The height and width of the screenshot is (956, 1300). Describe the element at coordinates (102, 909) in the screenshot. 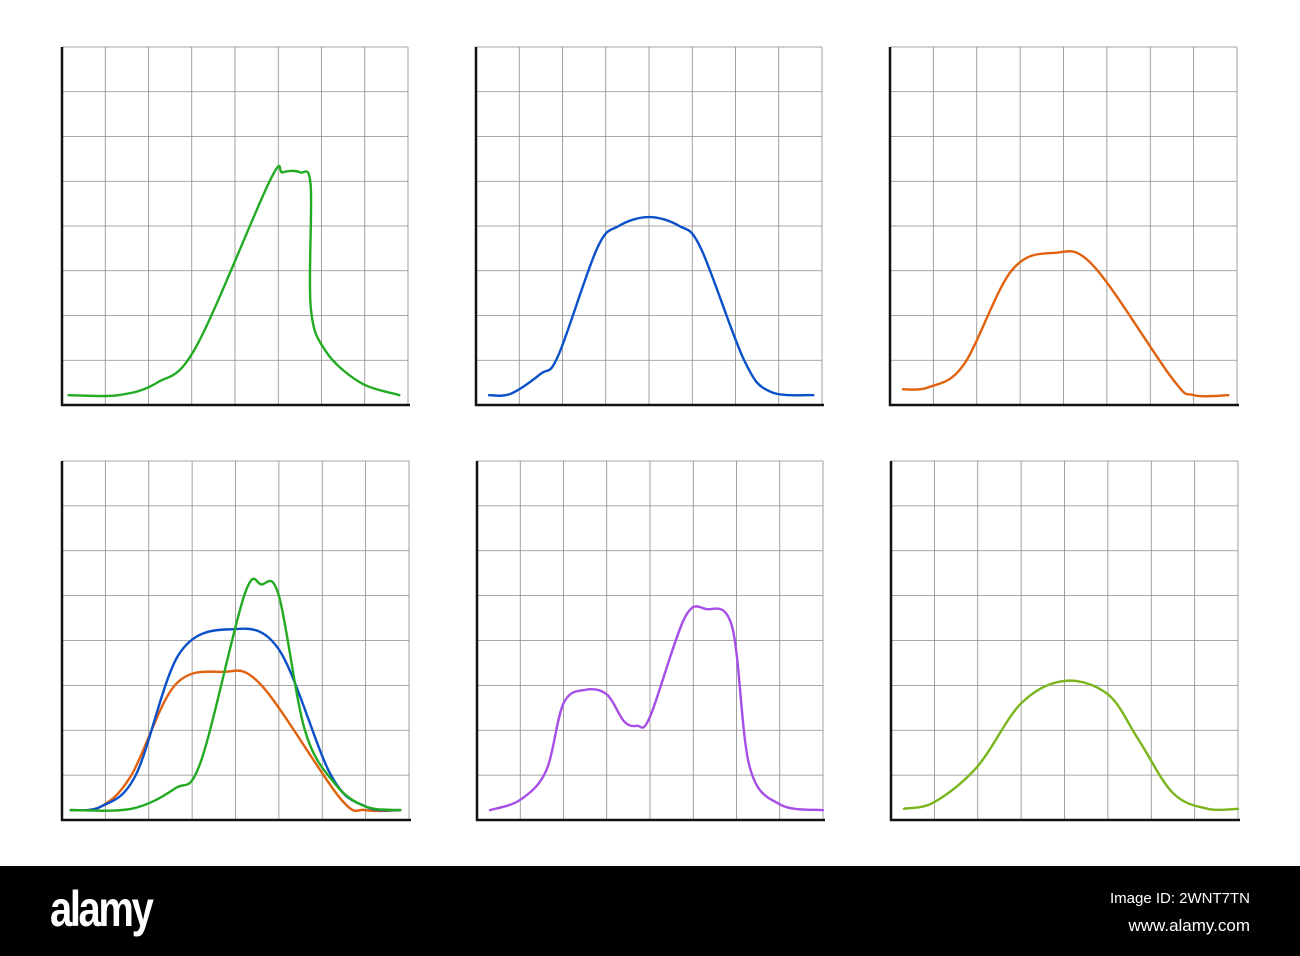

I see `alamy-logo: alamy` at that location.